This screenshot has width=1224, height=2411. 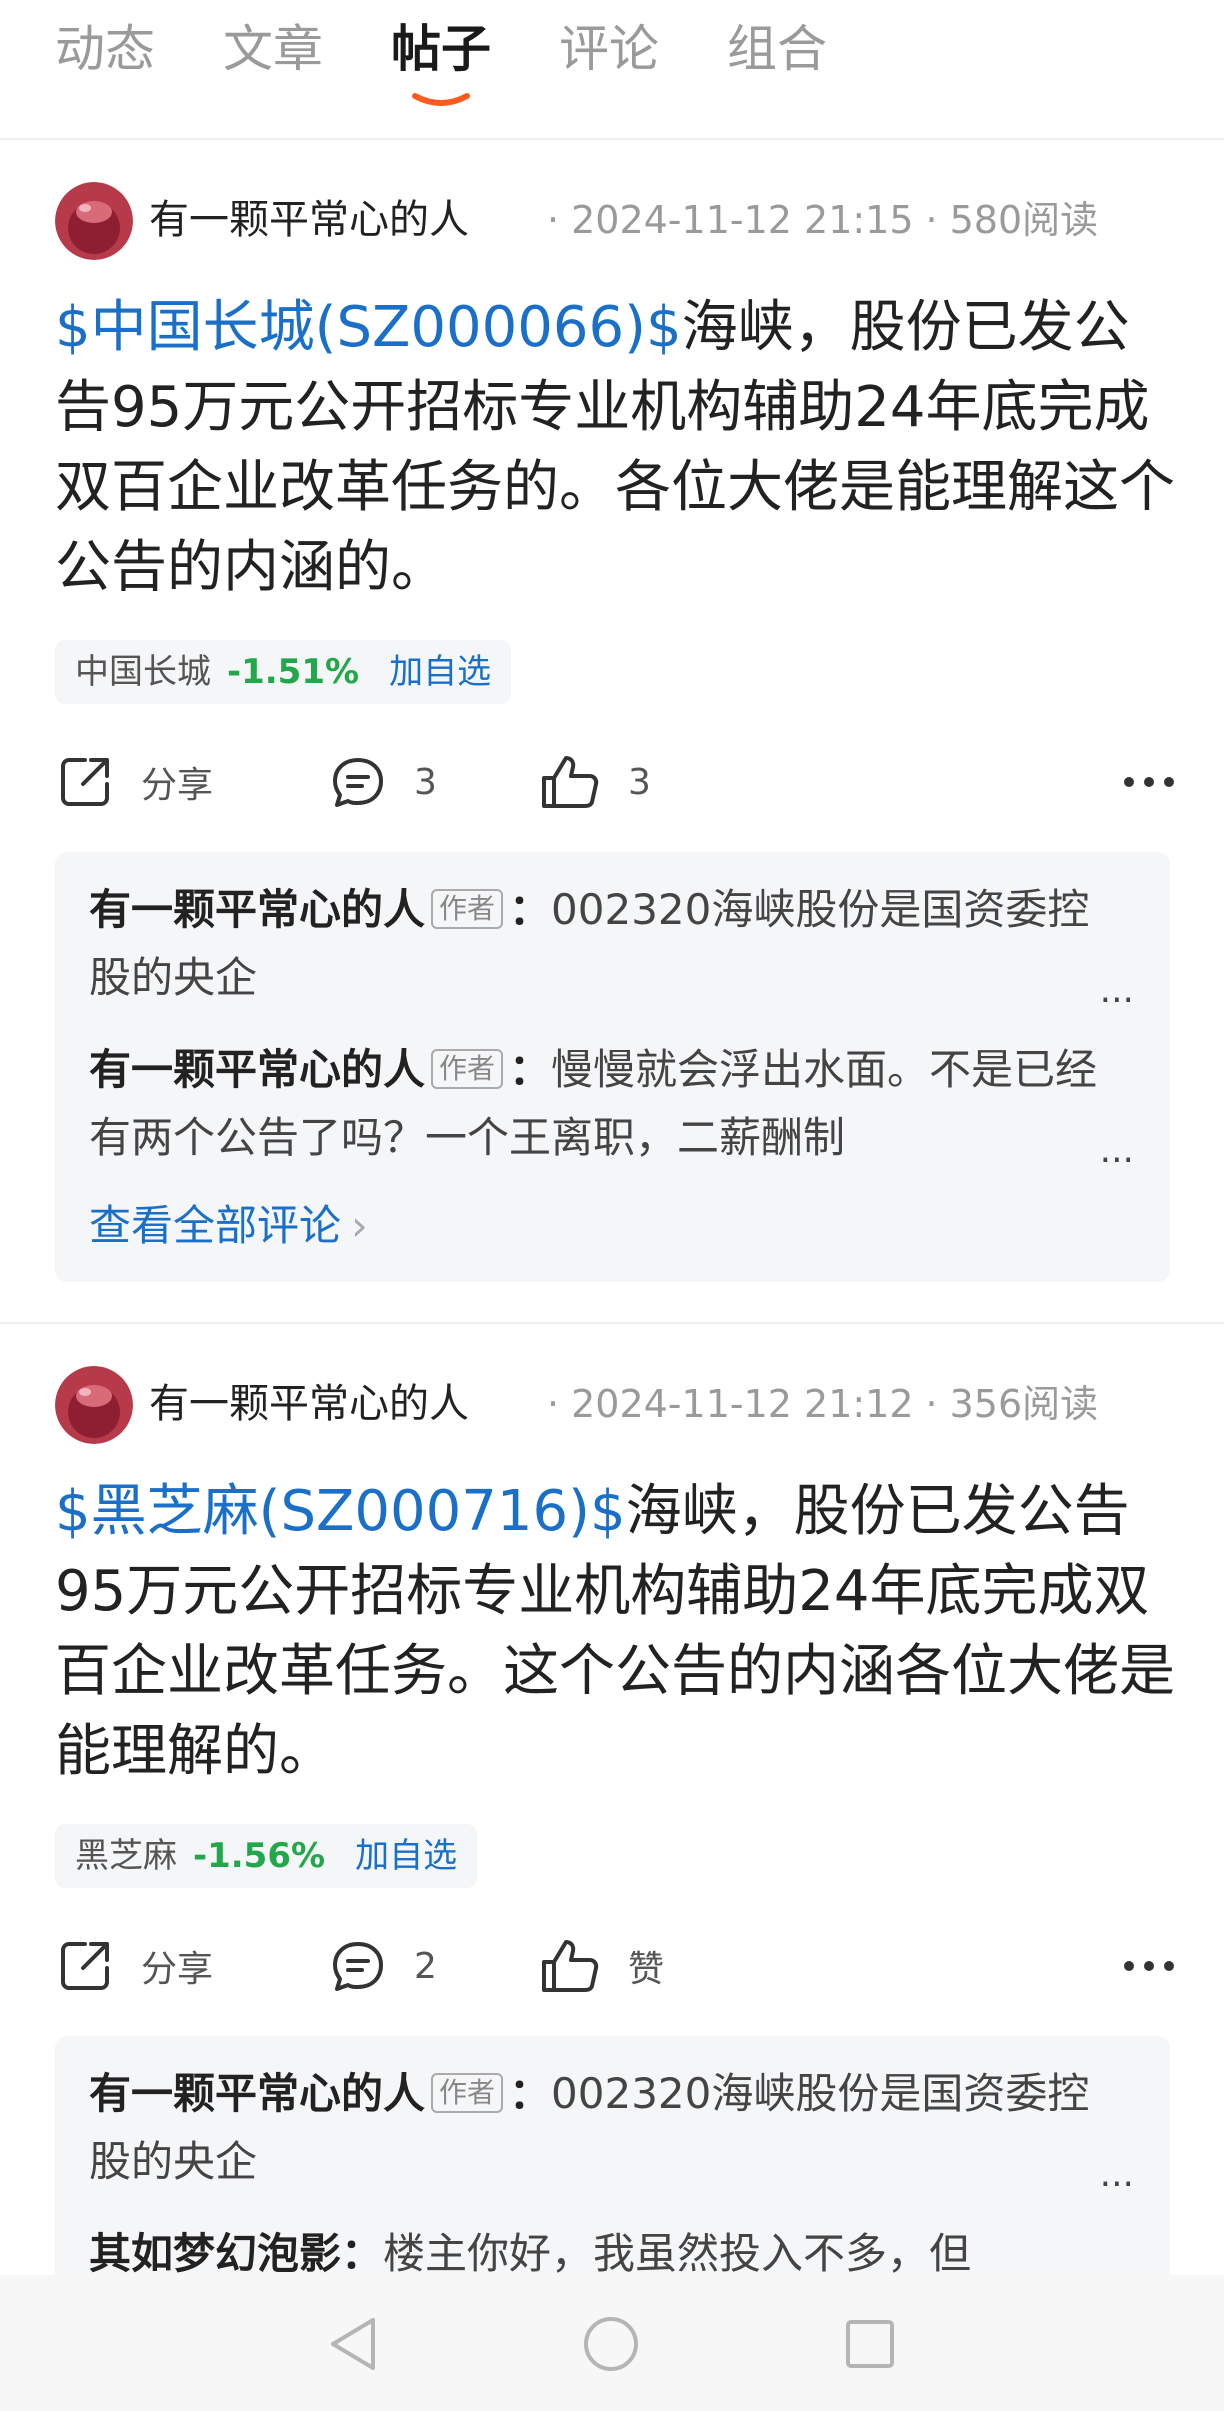 I want to click on tab-comments: 评论, so click(x=609, y=49).